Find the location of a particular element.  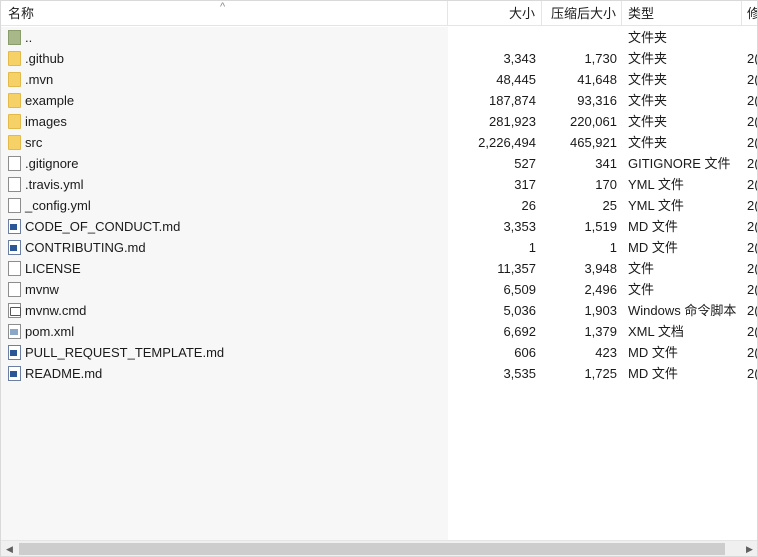

file-size: 5,036 is located at coordinates (519, 310).